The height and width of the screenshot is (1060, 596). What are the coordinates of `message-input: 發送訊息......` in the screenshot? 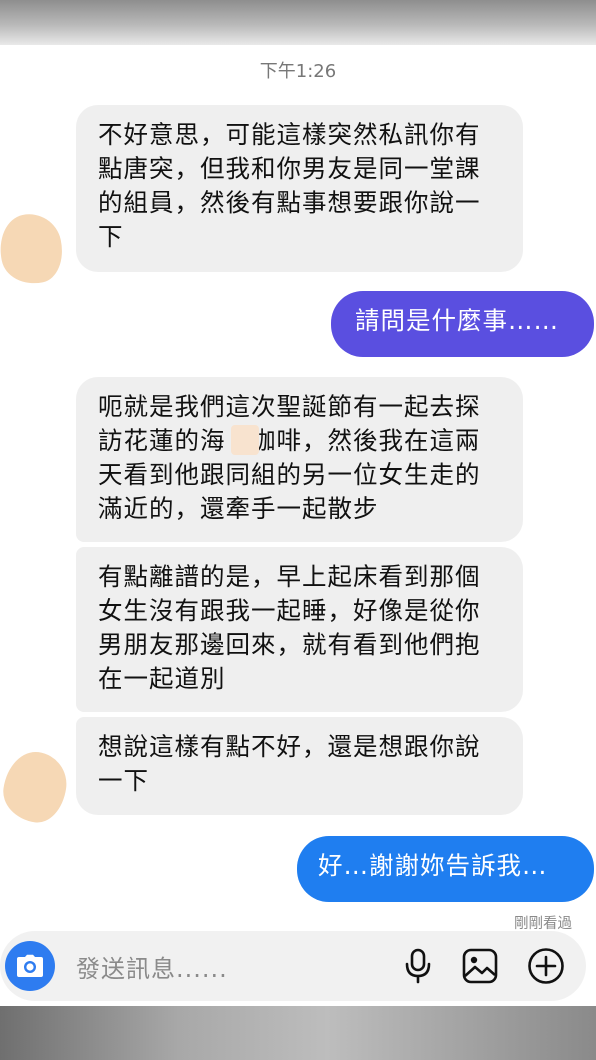 It's located at (152, 966).